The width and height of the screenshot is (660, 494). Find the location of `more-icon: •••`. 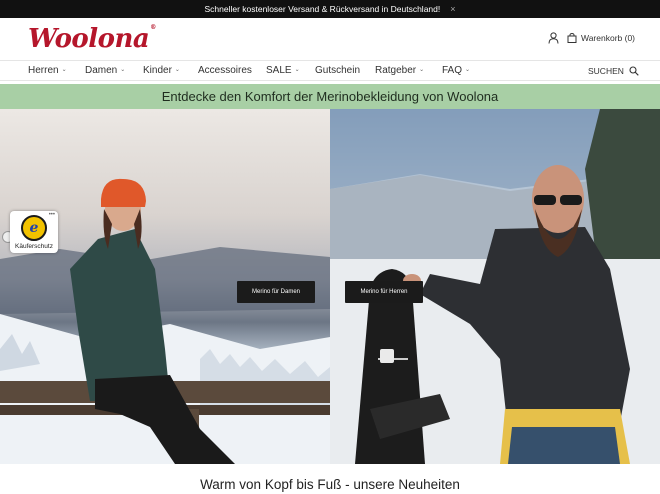

more-icon: ••• is located at coordinates (52, 215).